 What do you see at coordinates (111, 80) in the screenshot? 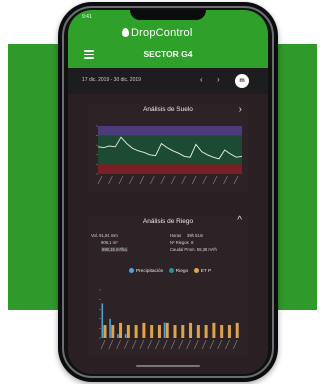
I see `date-range-label: 17 dic. 2019 - 30 dic. 2019` at bounding box center [111, 80].